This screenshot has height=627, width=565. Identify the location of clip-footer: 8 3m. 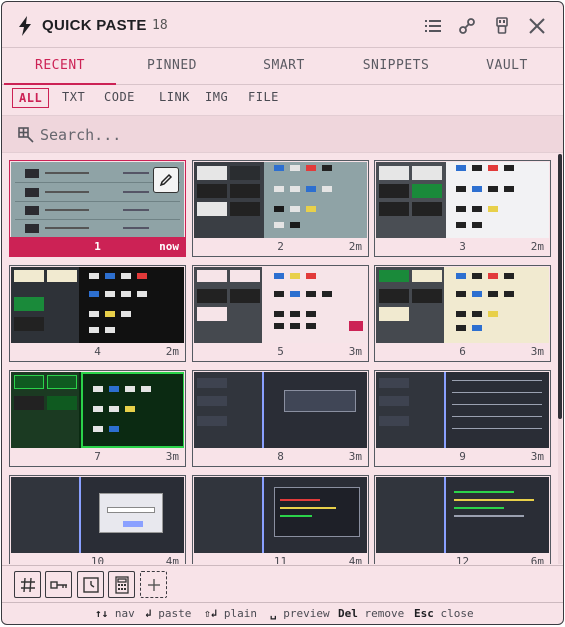
(280, 456).